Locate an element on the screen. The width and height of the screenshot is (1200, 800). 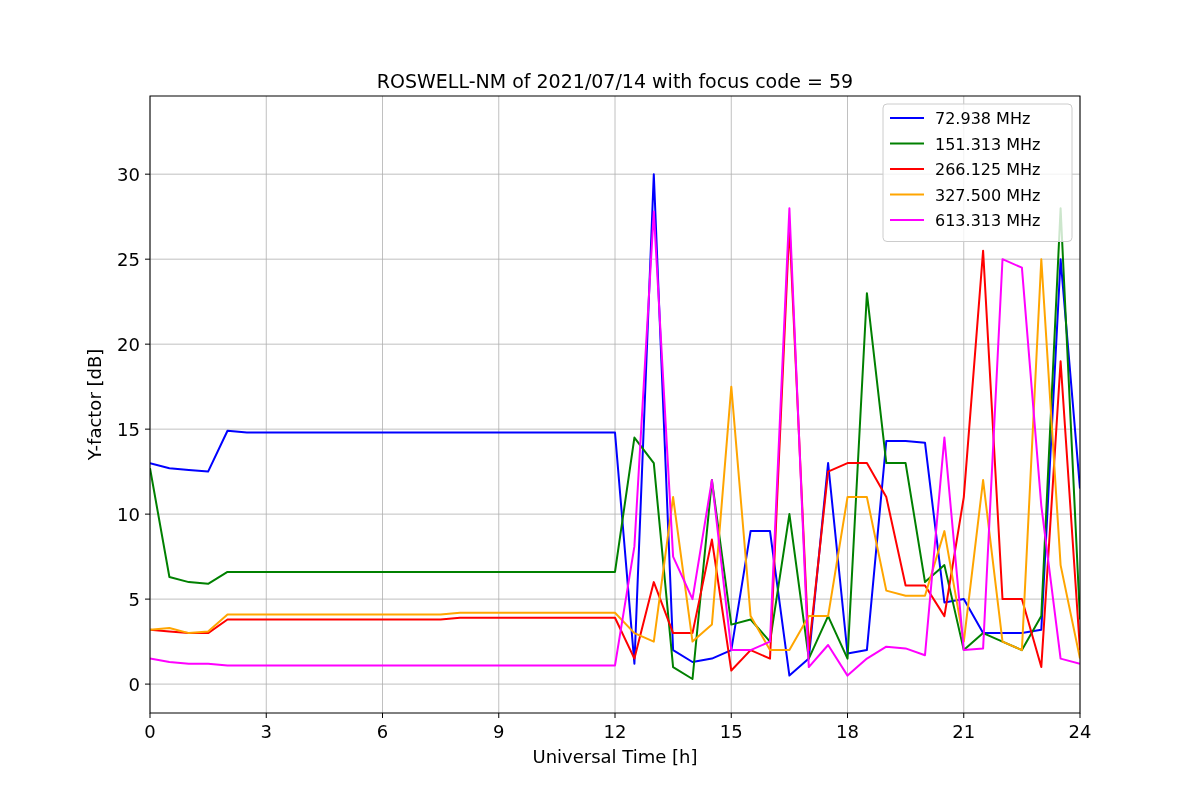
tick-label: 21 is located at coordinates (964, 731).